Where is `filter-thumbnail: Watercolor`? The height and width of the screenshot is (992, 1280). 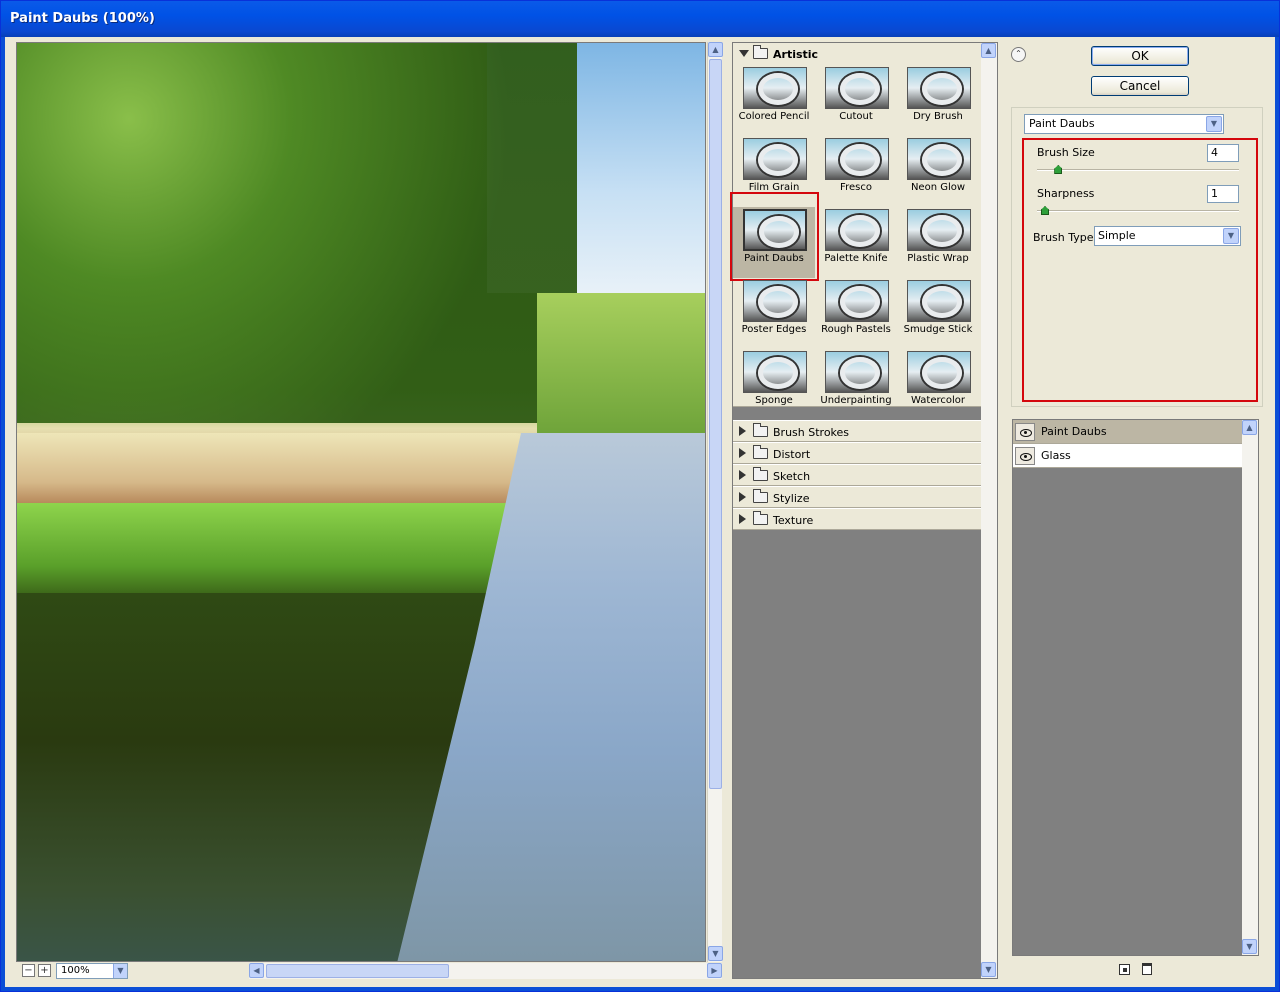
filter-thumbnail: Watercolor is located at coordinates (938, 384).